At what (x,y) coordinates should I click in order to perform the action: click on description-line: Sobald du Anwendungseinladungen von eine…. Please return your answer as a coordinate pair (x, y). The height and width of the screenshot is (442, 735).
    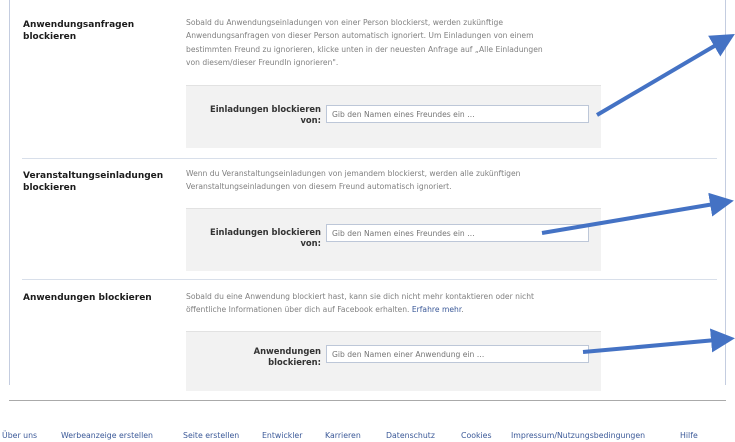
    Looking at the image, I should click on (344, 22).